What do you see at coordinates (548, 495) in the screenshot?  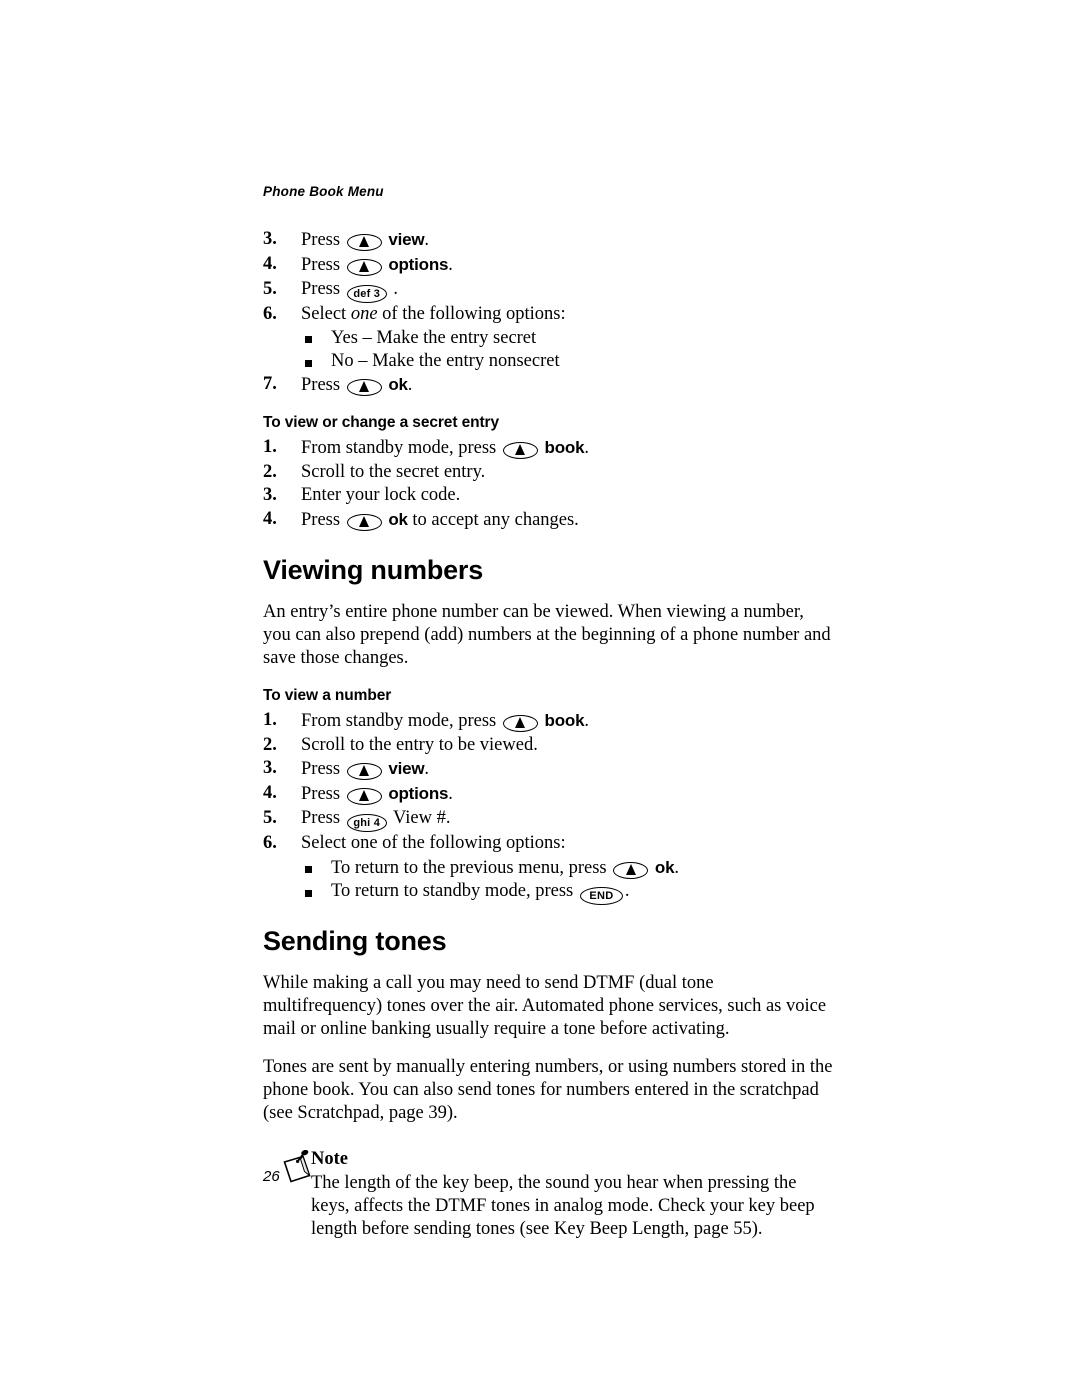 I see `step-item: 3. Enter your lock code.` at bounding box center [548, 495].